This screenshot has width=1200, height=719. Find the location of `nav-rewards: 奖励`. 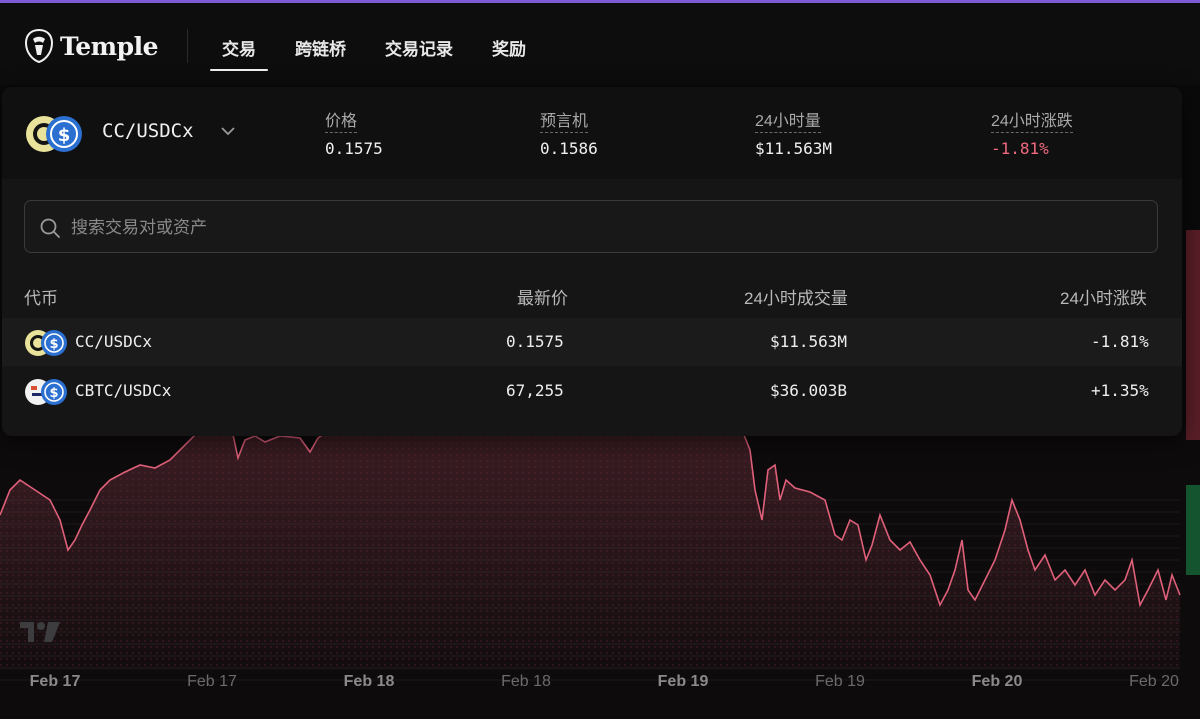

nav-rewards: 奖励 is located at coordinates (509, 51).